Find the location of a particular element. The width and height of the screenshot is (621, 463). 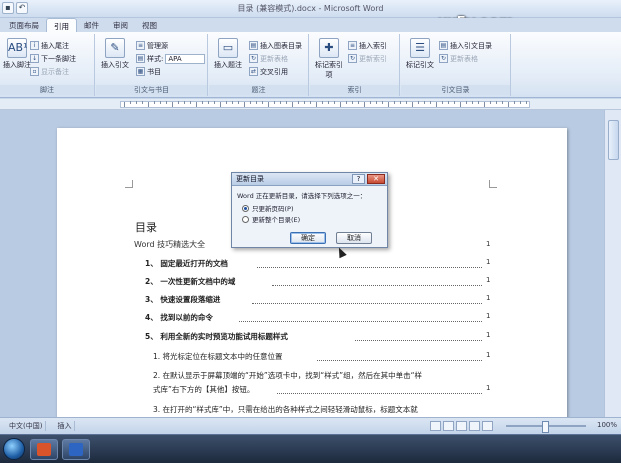

toc-title: 目录 is located at coordinates (146, 227).